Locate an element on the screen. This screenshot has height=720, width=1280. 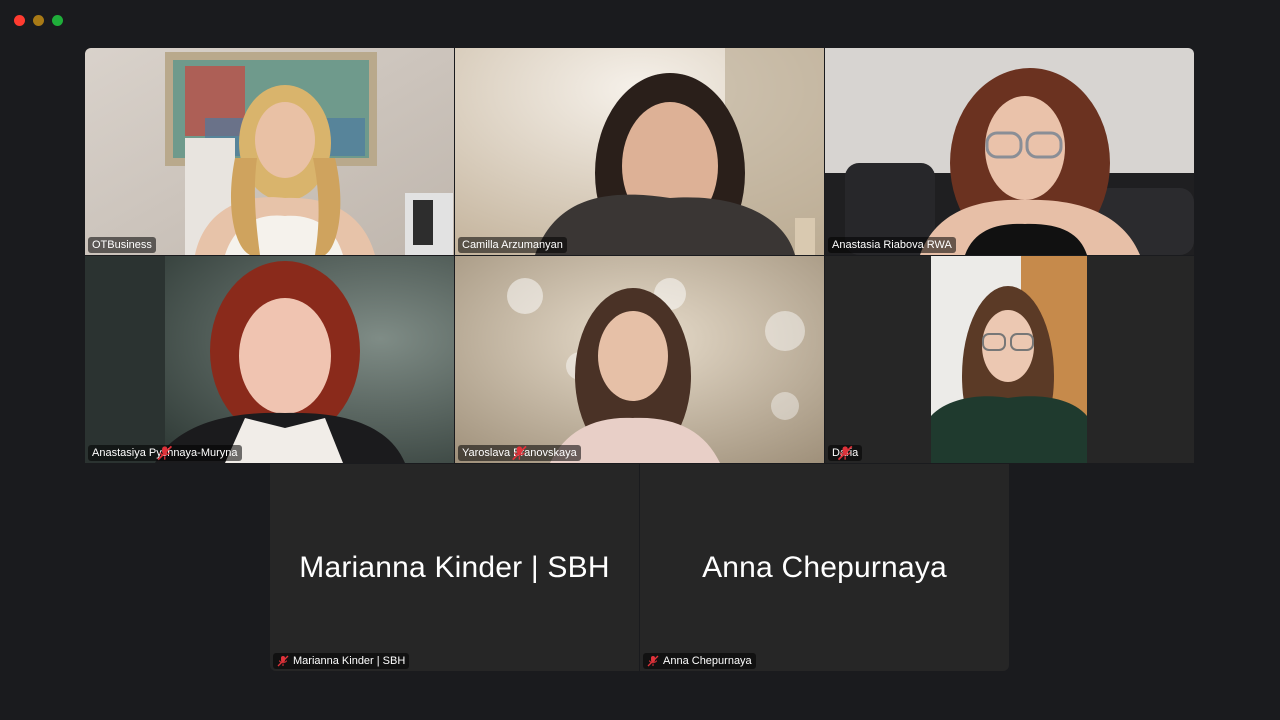
video-tile-yaroslava-branovskaya: Yaroslava Branovskaya is located at coordinates (639, 359).